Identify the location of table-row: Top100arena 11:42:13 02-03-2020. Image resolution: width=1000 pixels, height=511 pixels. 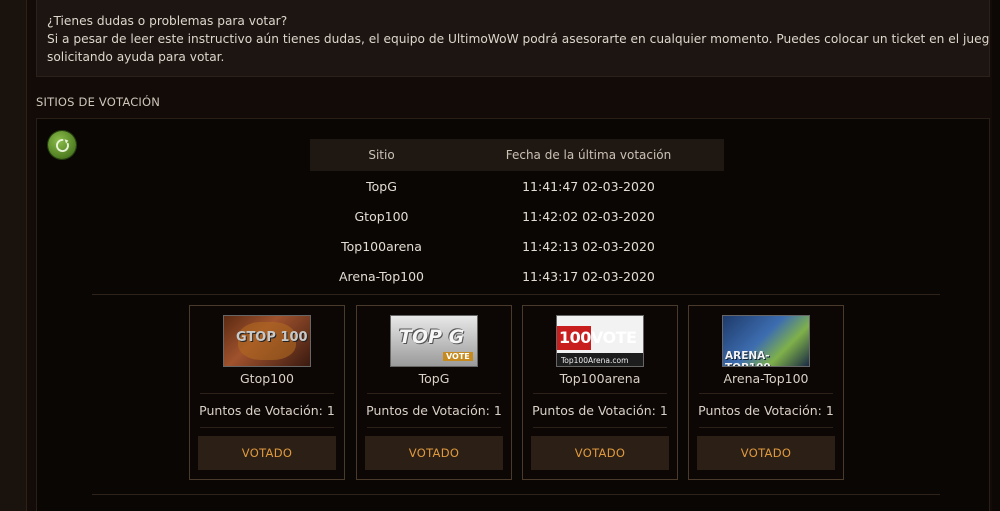
(517, 246).